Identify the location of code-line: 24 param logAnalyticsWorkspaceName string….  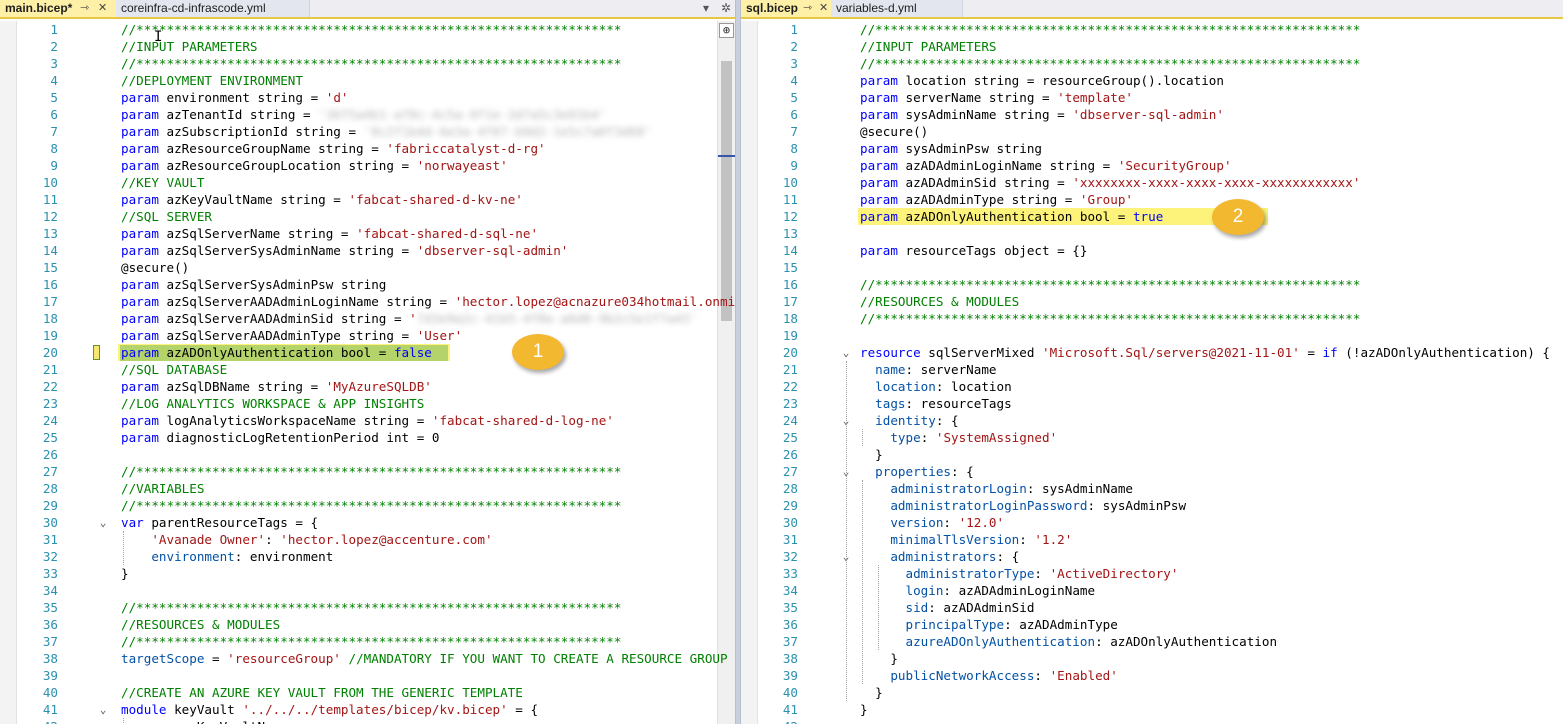
(367, 420).